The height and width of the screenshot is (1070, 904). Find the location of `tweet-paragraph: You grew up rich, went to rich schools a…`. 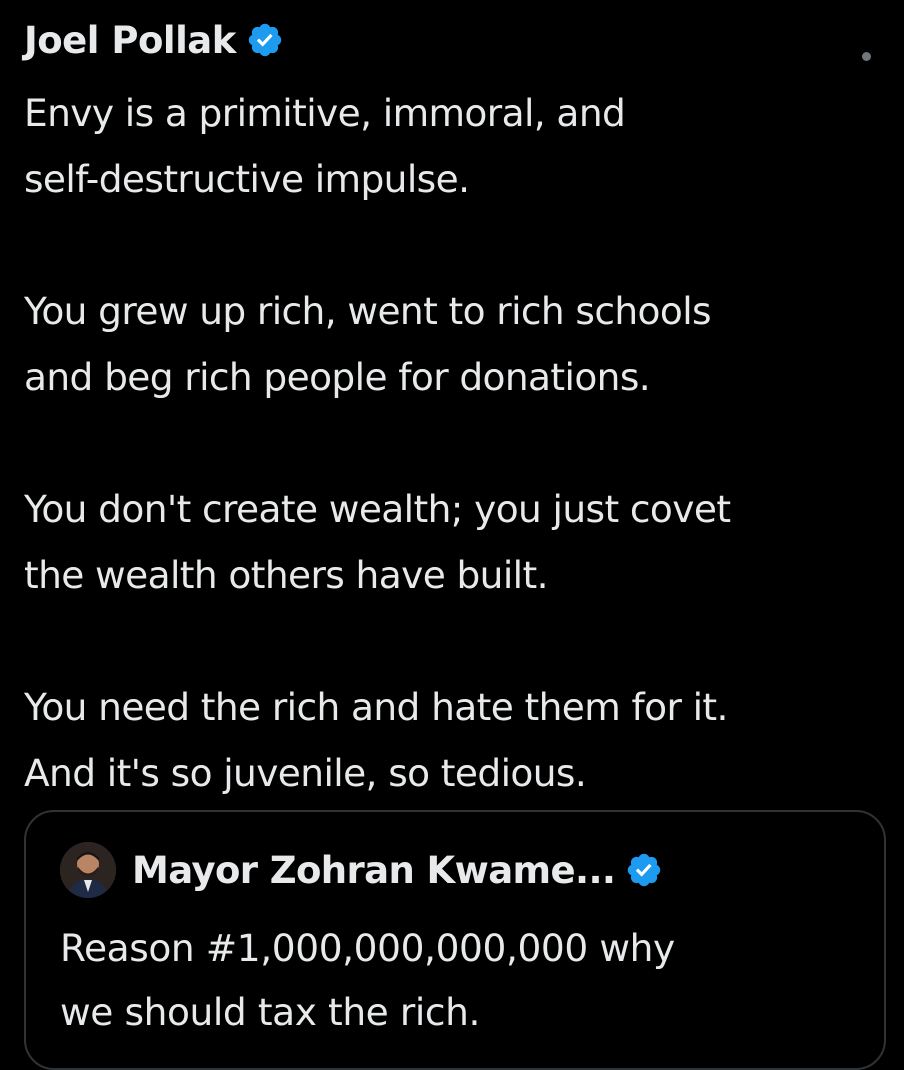

tweet-paragraph: You grew up rich, went to rich schools a… is located at coordinates (368, 344).